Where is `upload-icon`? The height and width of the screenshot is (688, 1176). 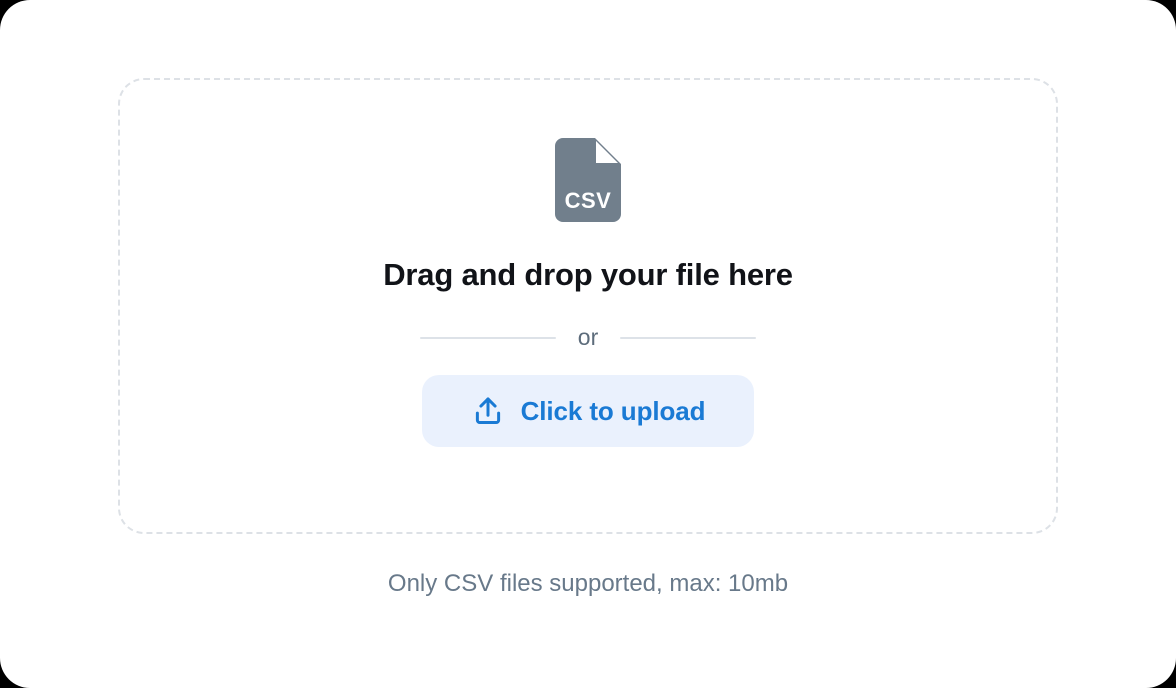 upload-icon is located at coordinates (487, 411).